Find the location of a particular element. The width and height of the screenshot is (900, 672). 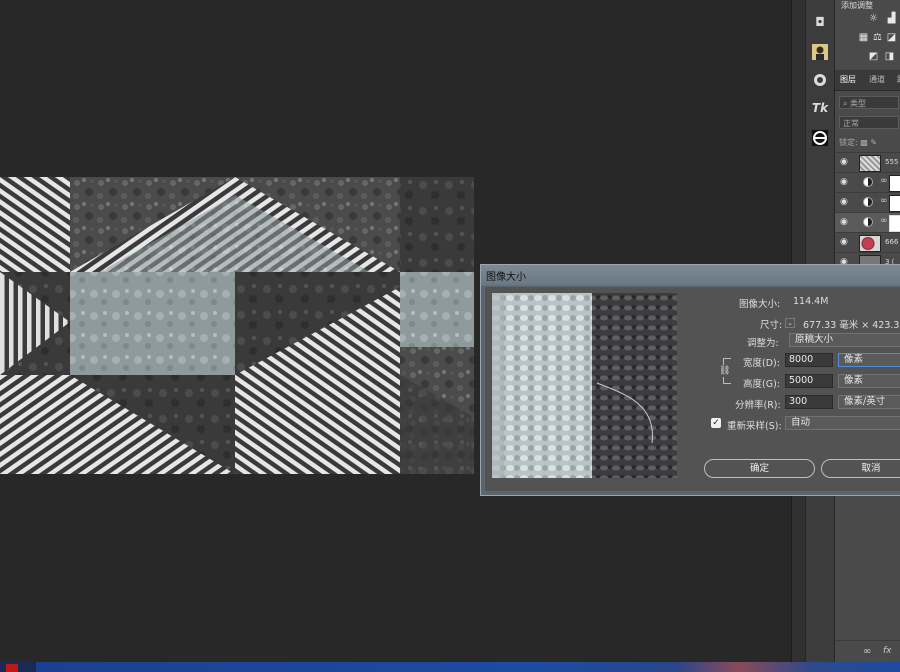

lock-pixels-icon: ▩ is located at coordinates (864, 142).